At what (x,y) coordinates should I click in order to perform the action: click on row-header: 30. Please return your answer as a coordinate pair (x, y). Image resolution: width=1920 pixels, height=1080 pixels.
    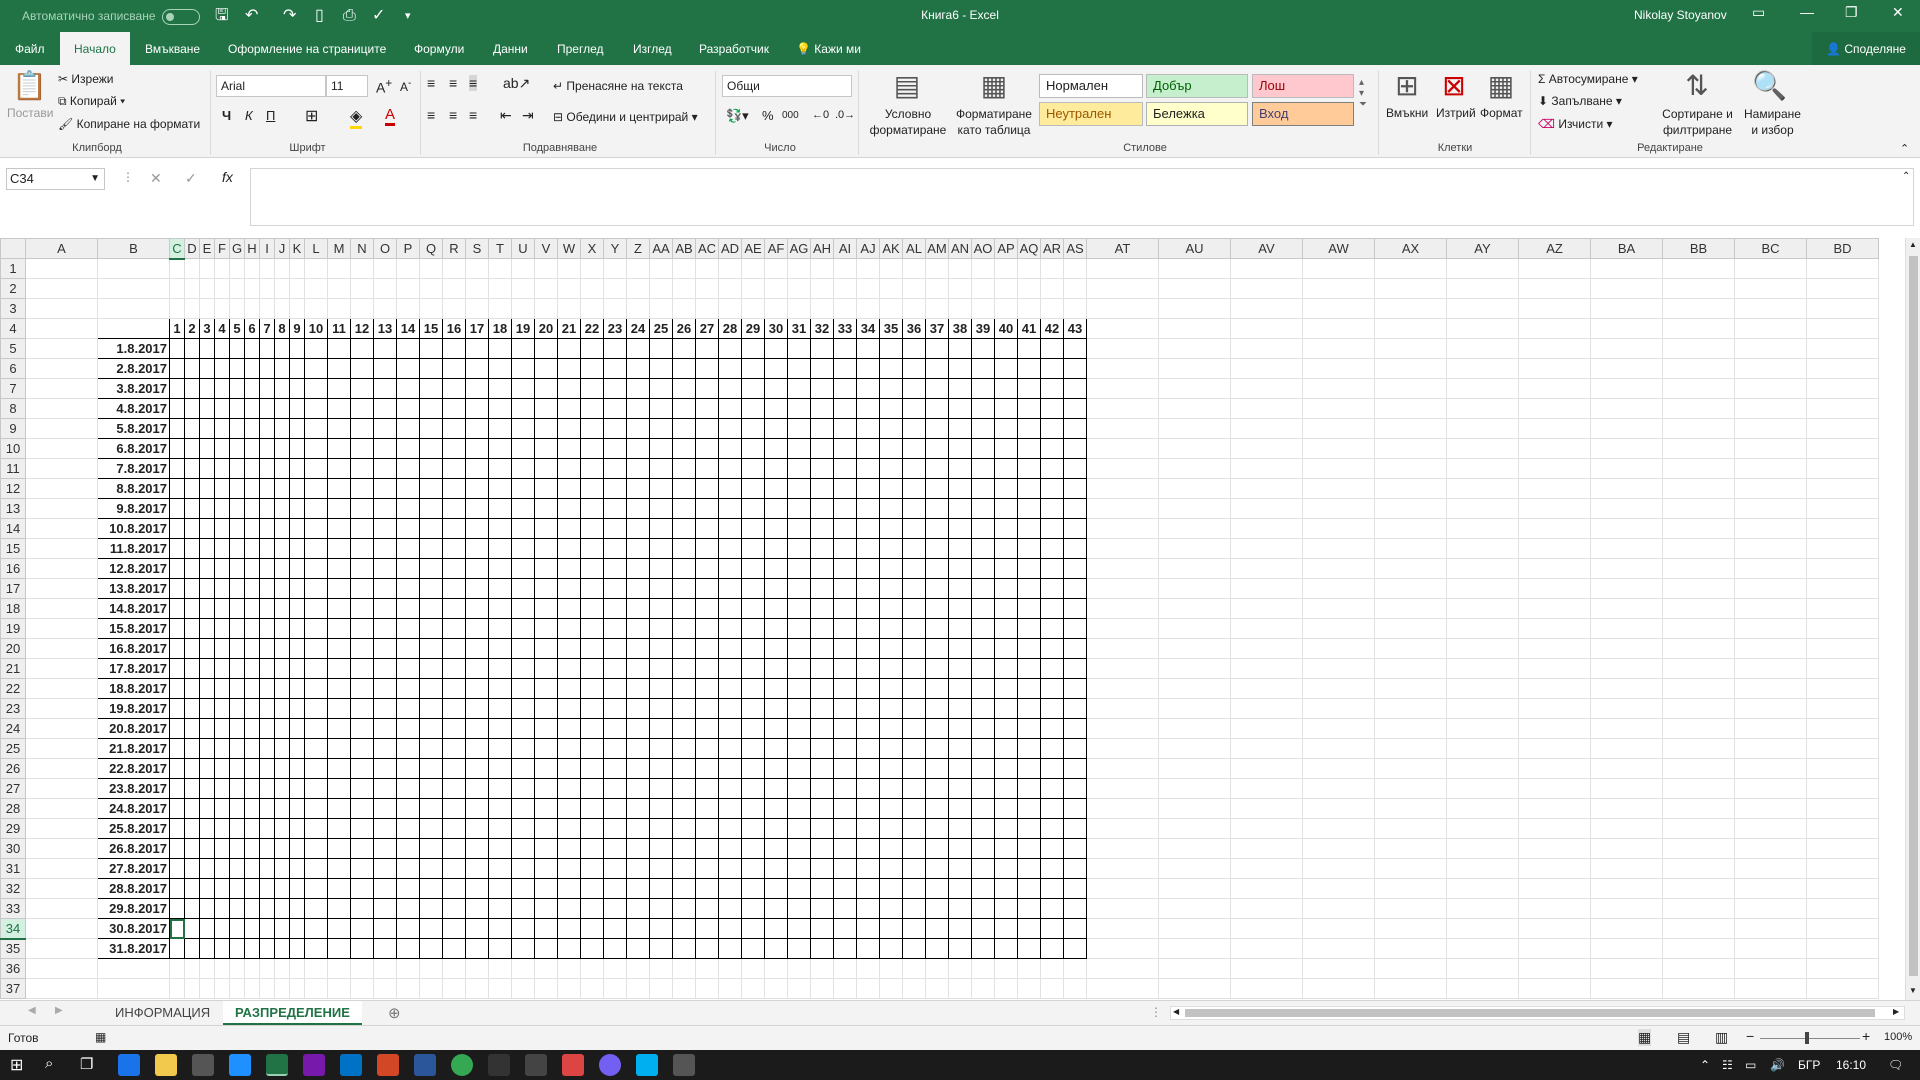
    Looking at the image, I should click on (13, 848).